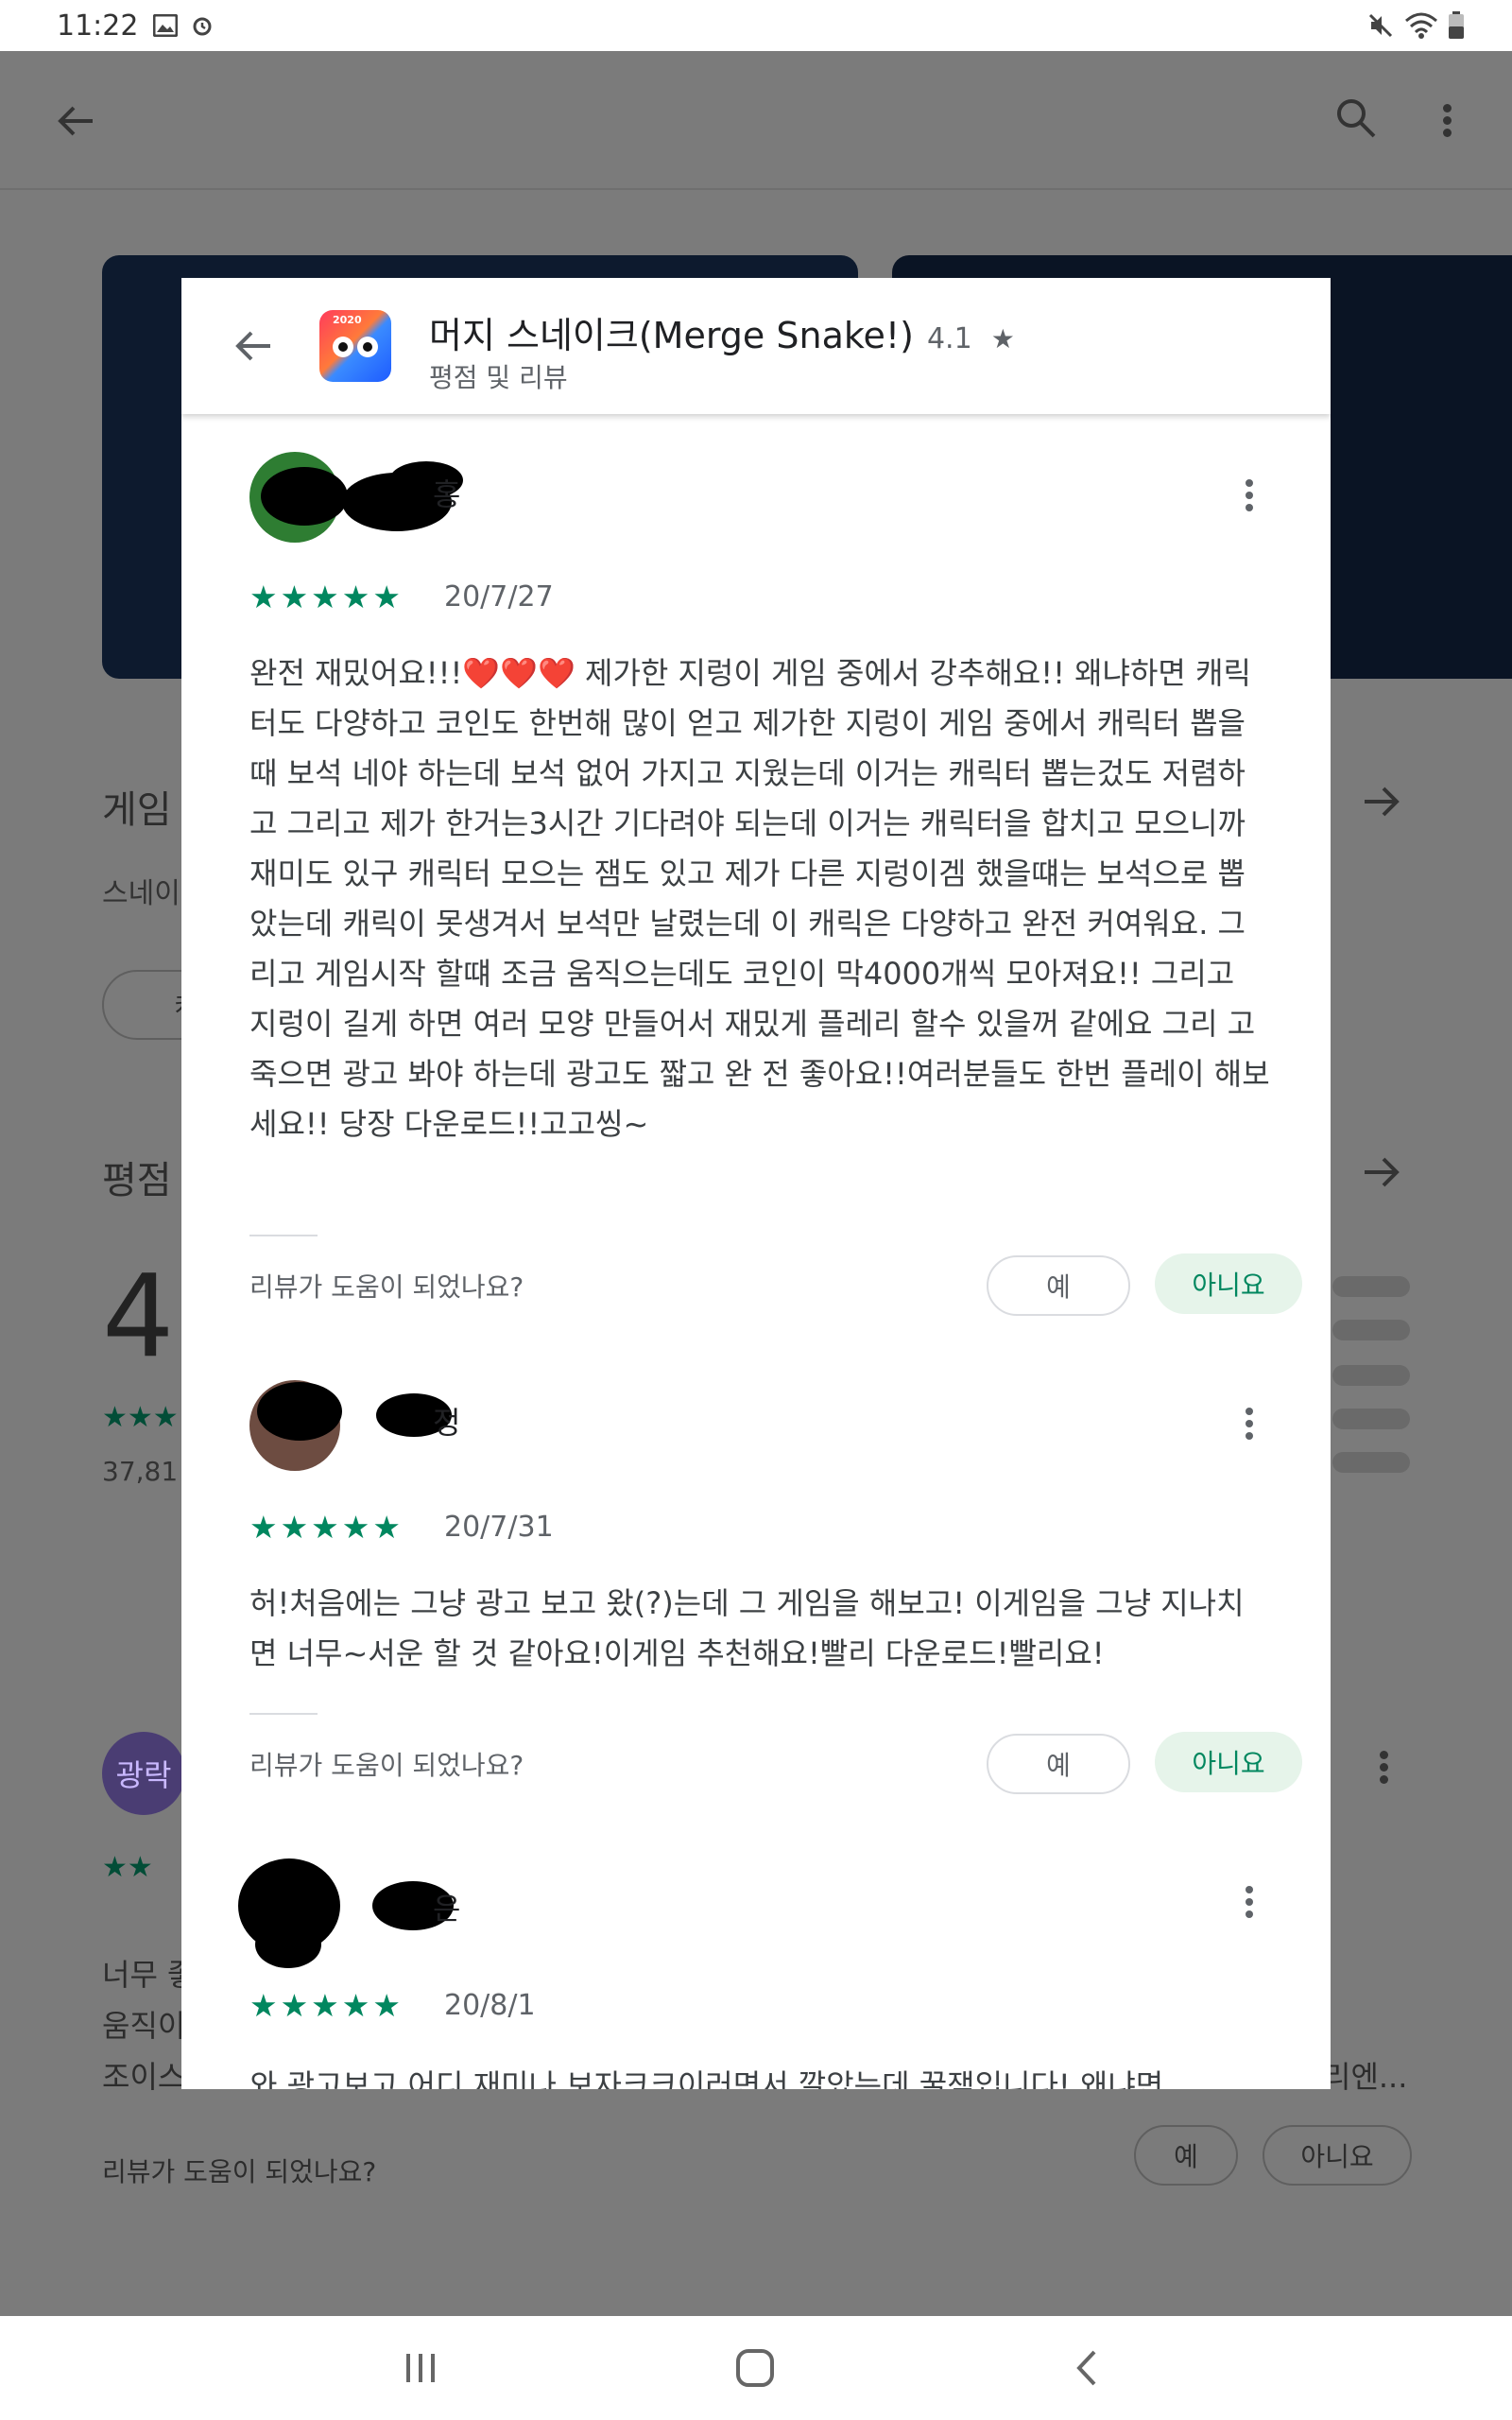 The image size is (1512, 2420). I want to click on recent-apps-icon, so click(420, 2368).